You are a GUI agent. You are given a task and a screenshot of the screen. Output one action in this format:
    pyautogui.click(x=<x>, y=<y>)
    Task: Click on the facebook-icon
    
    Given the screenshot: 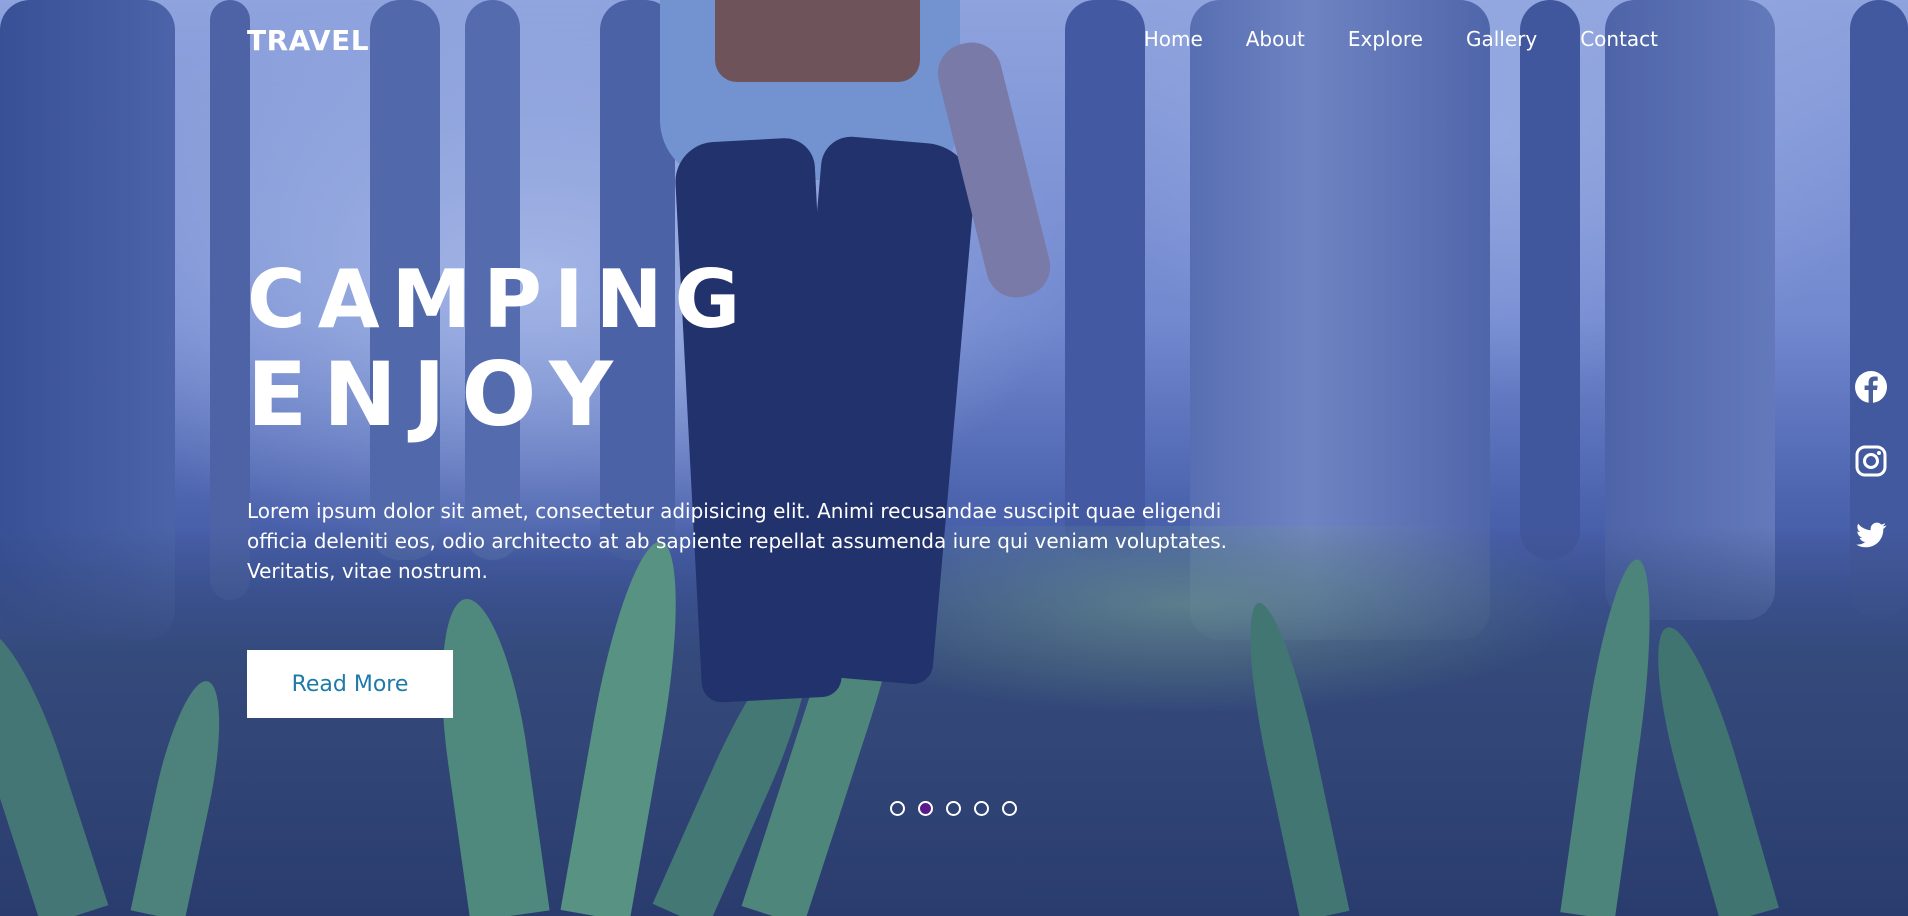 What is the action you would take?
    pyautogui.click(x=1871, y=387)
    